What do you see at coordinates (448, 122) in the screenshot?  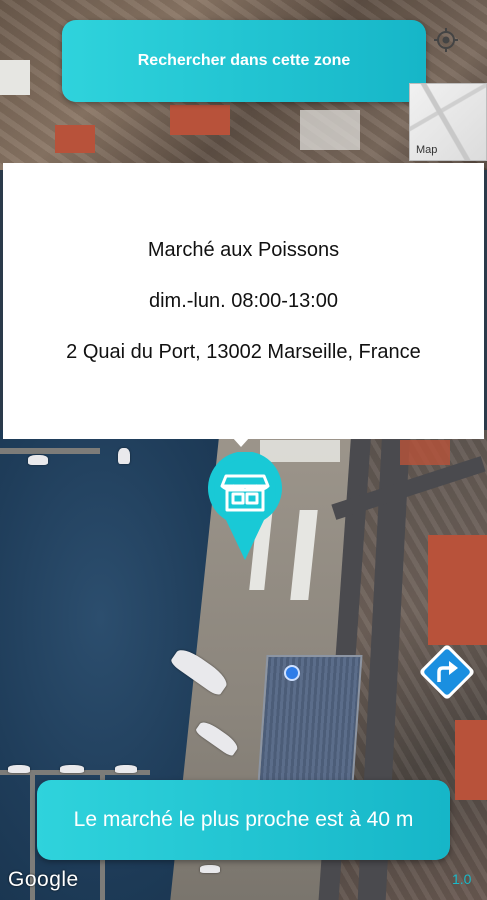 I see `map-type-toggle: Map` at bounding box center [448, 122].